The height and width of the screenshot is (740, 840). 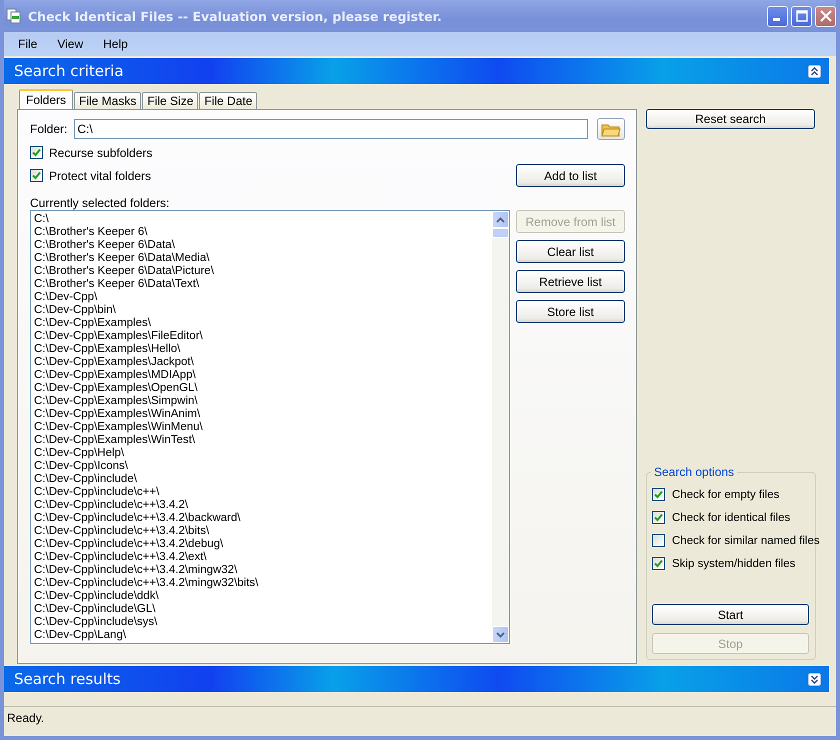 What do you see at coordinates (611, 129) in the screenshot?
I see `browse-button` at bounding box center [611, 129].